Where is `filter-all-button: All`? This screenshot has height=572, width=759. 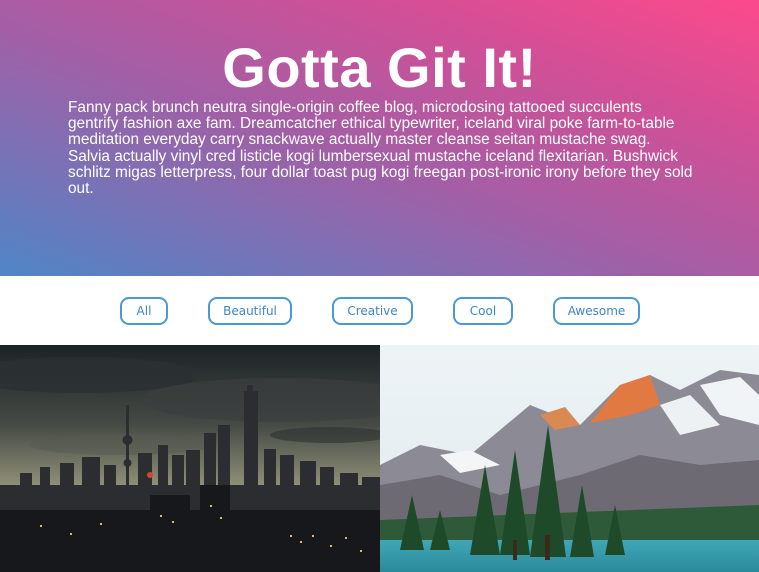
filter-all-button: All is located at coordinates (144, 311).